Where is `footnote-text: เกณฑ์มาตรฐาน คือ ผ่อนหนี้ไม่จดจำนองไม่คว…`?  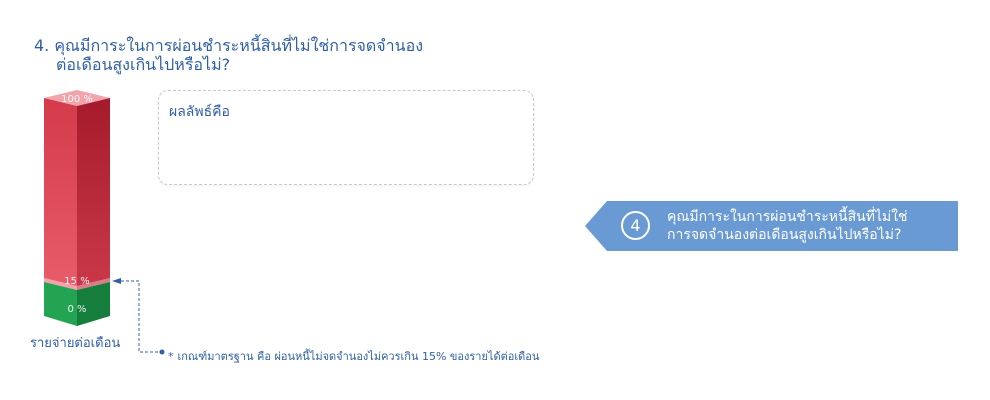 footnote-text: เกณฑ์มาตรฐาน คือ ผ่อนหนี้ไม่จดจำนองไม่คว… is located at coordinates (358, 356).